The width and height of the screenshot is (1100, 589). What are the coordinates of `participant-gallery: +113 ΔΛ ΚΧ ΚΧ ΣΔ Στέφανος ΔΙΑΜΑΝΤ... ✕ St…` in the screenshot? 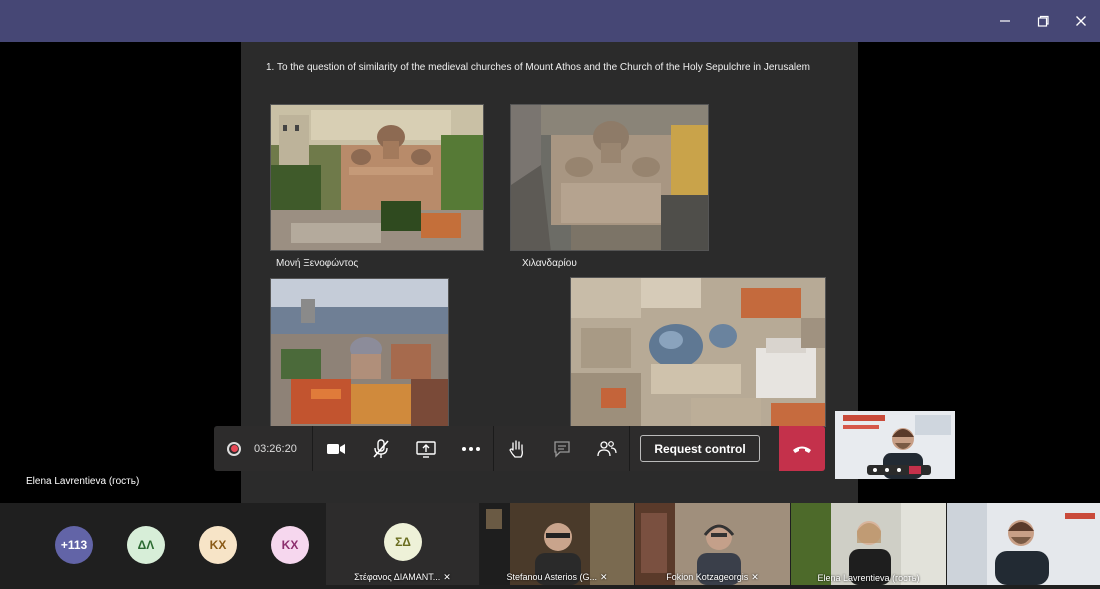 It's located at (550, 546).